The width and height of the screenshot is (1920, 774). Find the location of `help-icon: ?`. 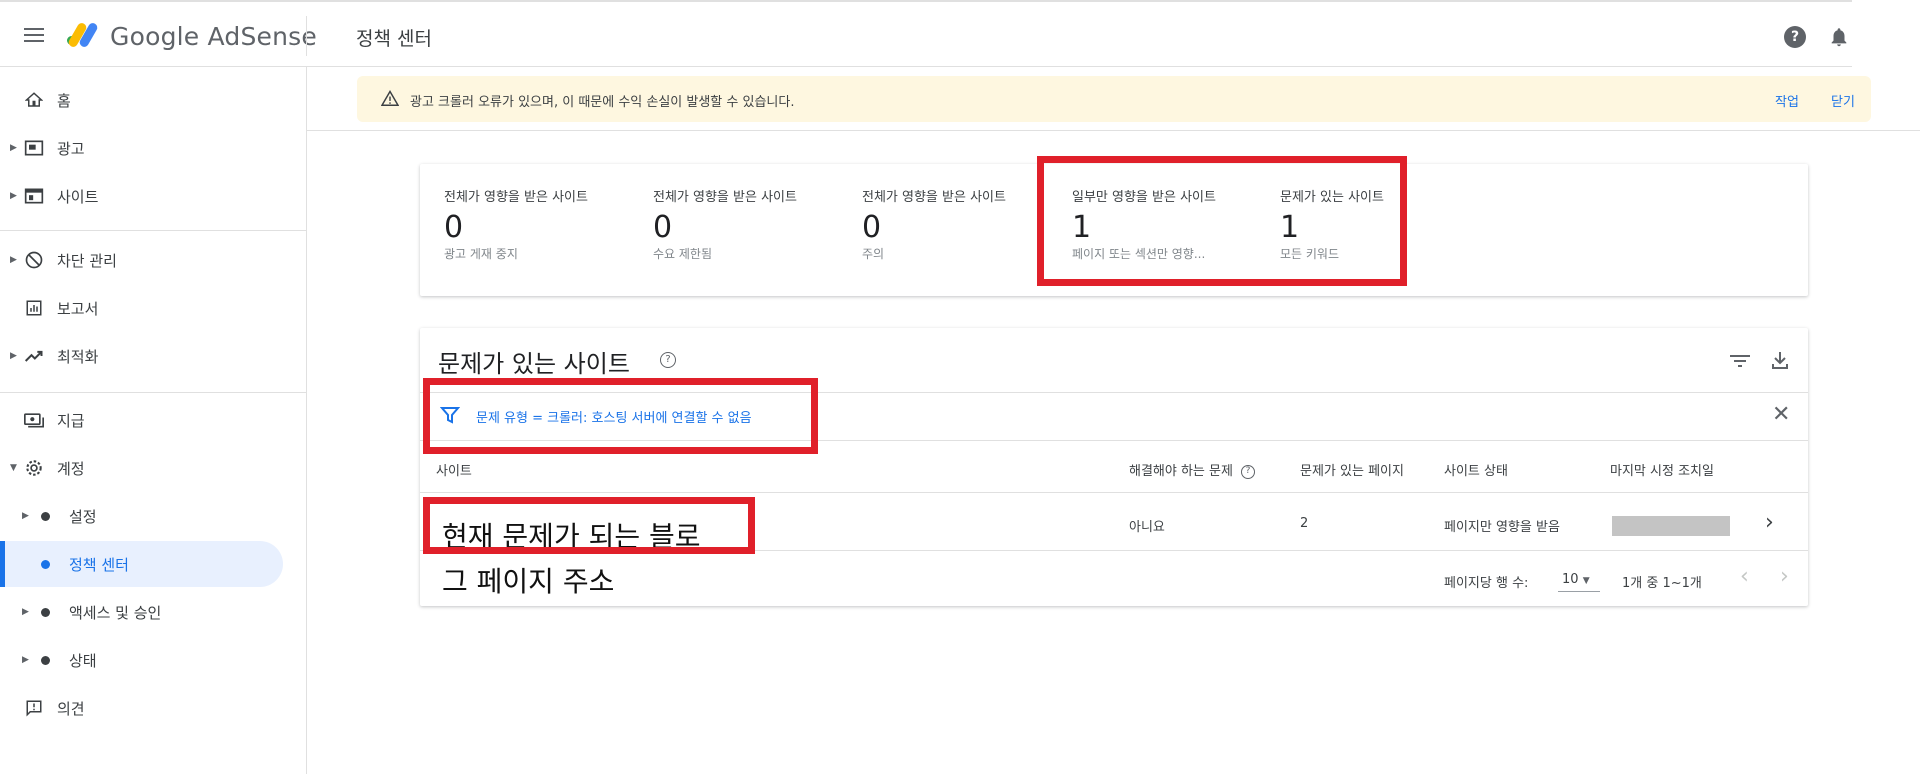

help-icon: ? is located at coordinates (1795, 37).